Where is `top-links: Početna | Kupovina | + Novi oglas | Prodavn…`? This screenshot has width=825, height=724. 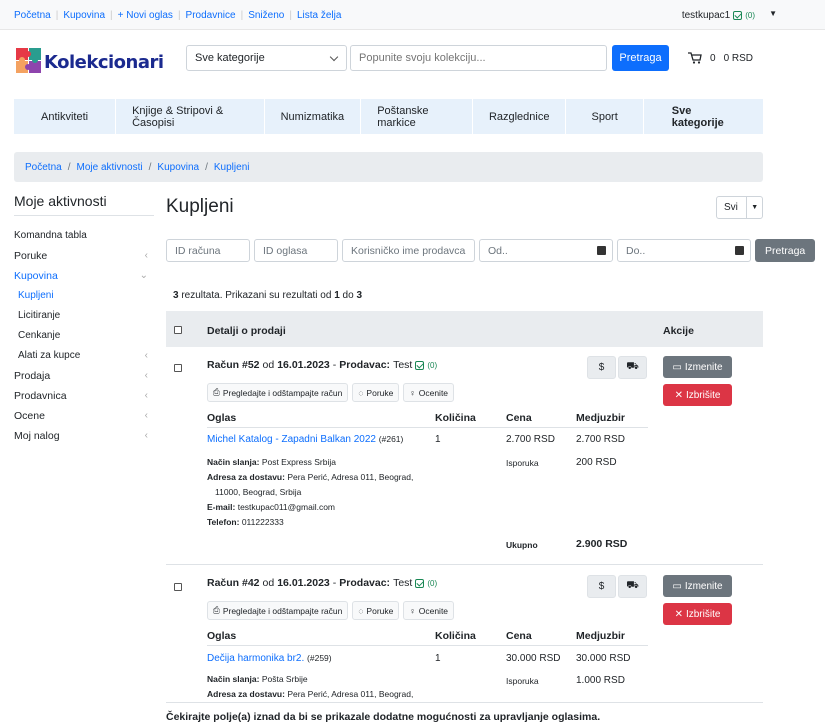 top-links: Početna | Kupovina | + Novi oglas | Prodavn… is located at coordinates (177, 15).